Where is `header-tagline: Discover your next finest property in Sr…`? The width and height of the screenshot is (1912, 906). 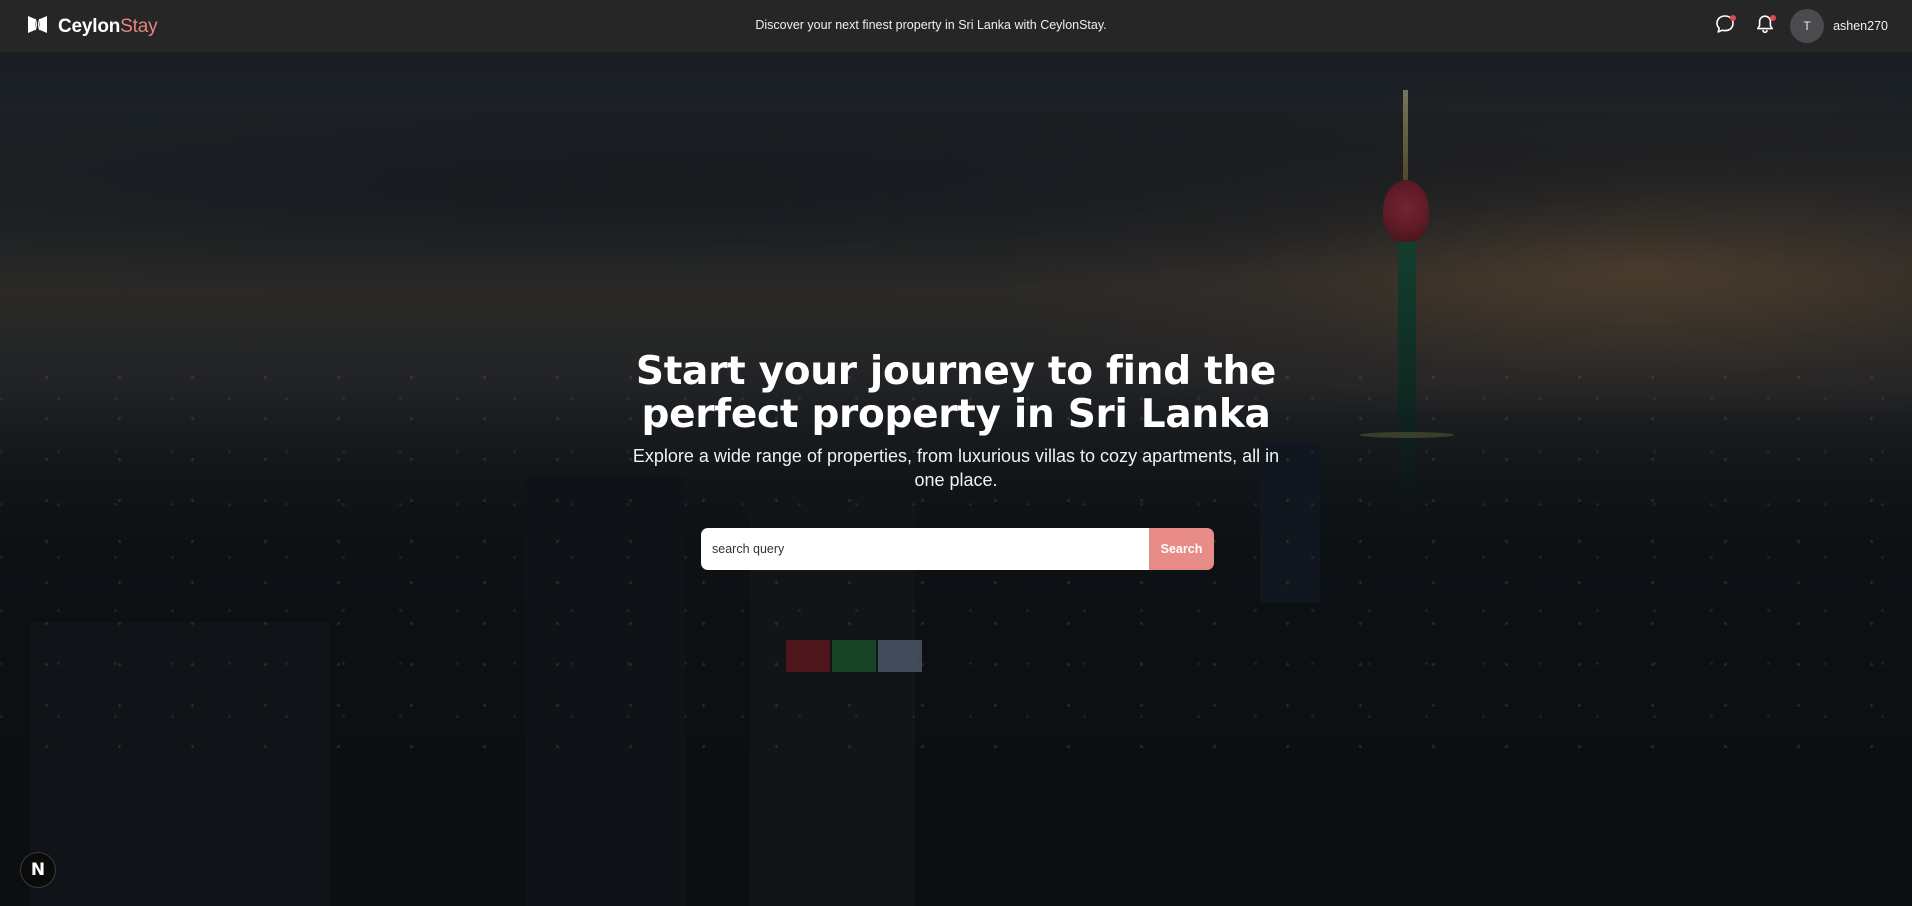 header-tagline: Discover your next finest property in Sr… is located at coordinates (931, 25).